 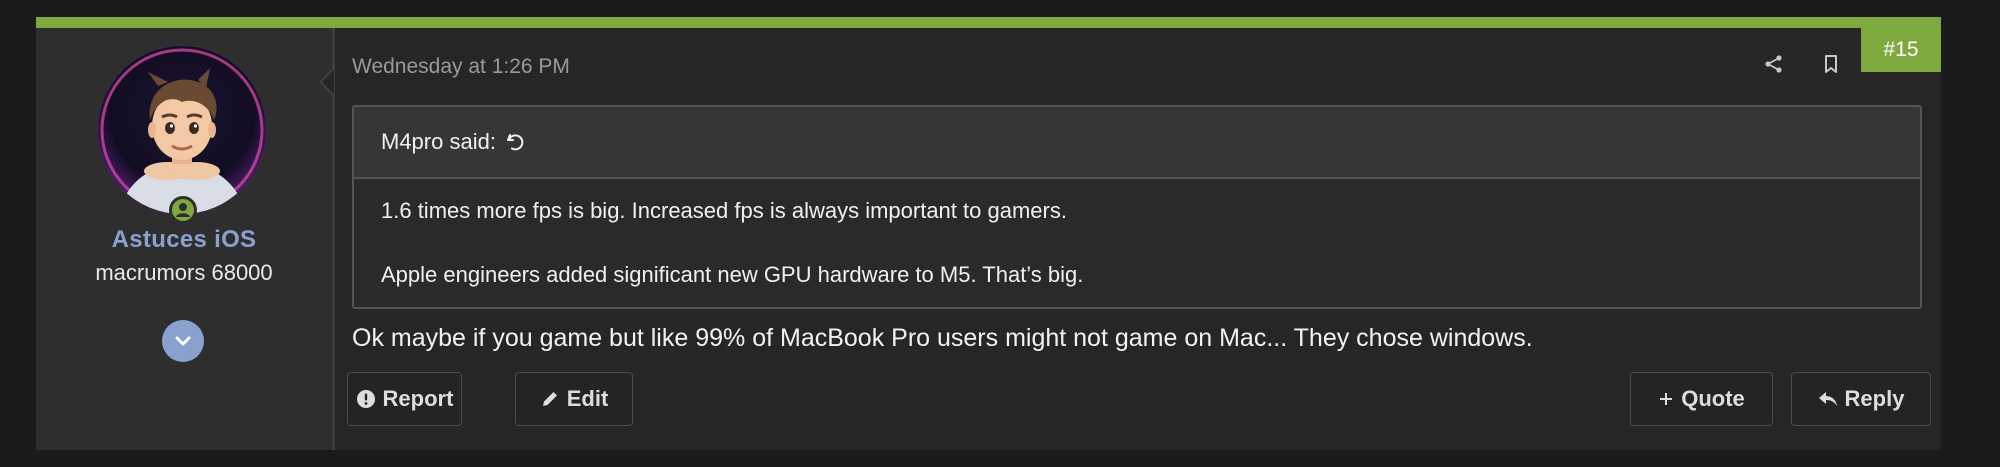 I want to click on bookmark-button, so click(x=1831, y=64).